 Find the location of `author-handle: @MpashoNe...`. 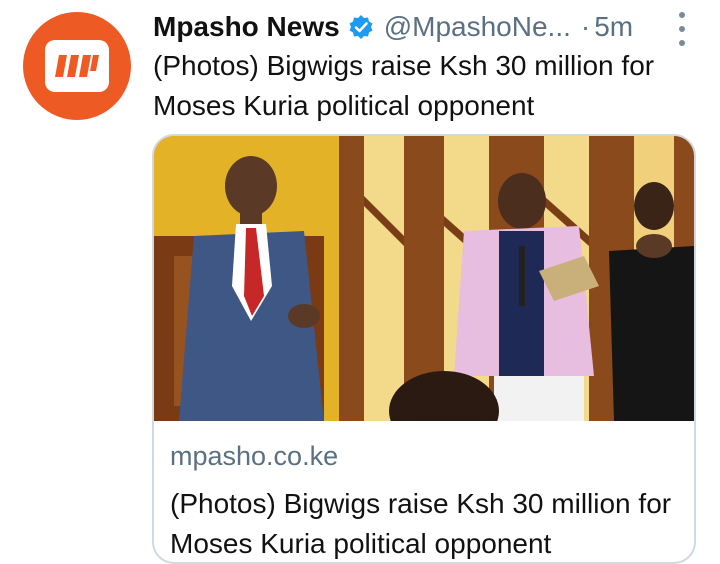

author-handle: @MpashoNe... is located at coordinates (477, 27).